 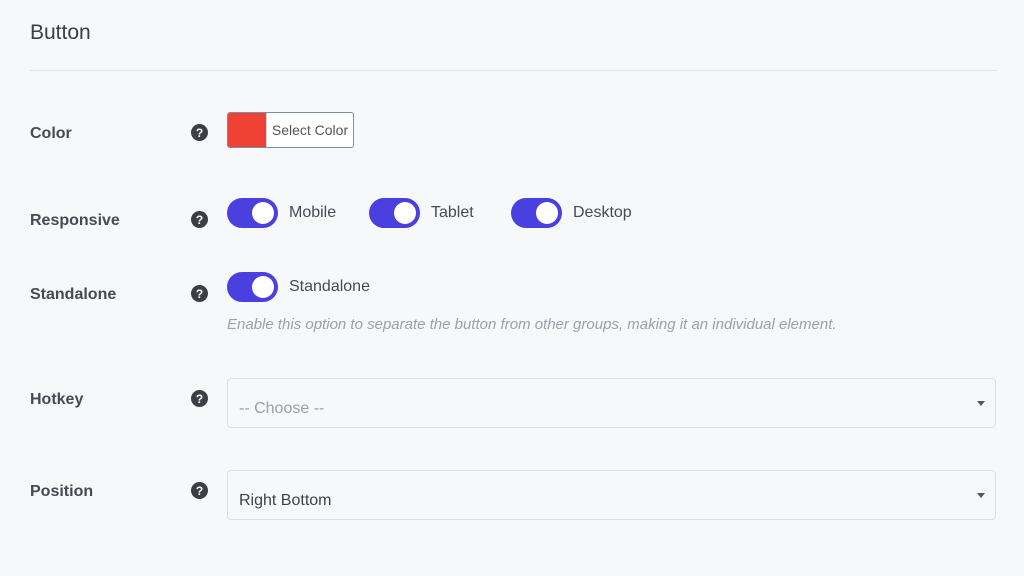 I want to click on hotkey-label: Hotkey, so click(x=57, y=399).